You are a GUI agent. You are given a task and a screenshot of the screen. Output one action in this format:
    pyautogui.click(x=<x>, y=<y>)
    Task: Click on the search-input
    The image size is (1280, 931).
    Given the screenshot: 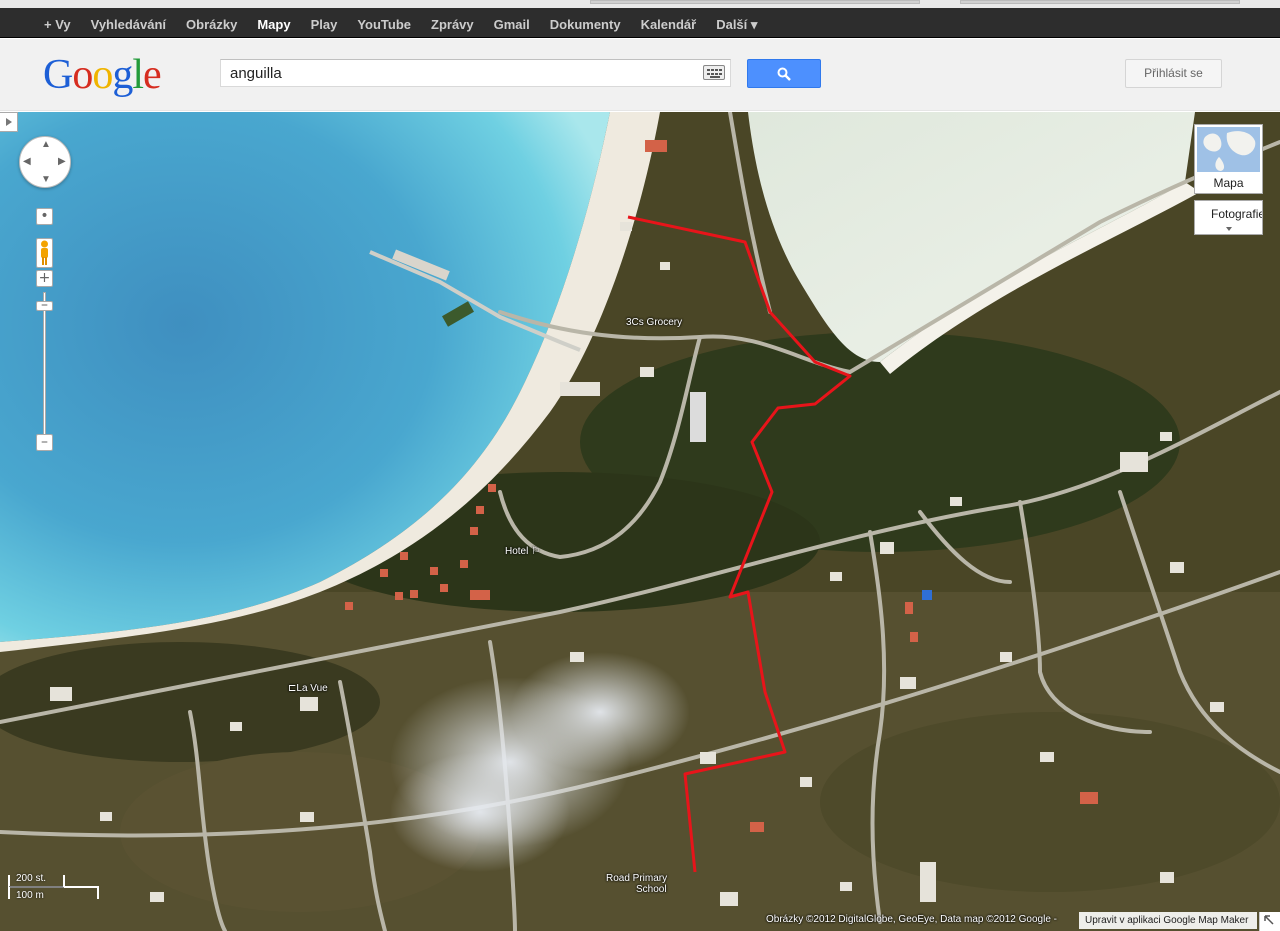 What is the action you would take?
    pyautogui.click(x=456, y=73)
    